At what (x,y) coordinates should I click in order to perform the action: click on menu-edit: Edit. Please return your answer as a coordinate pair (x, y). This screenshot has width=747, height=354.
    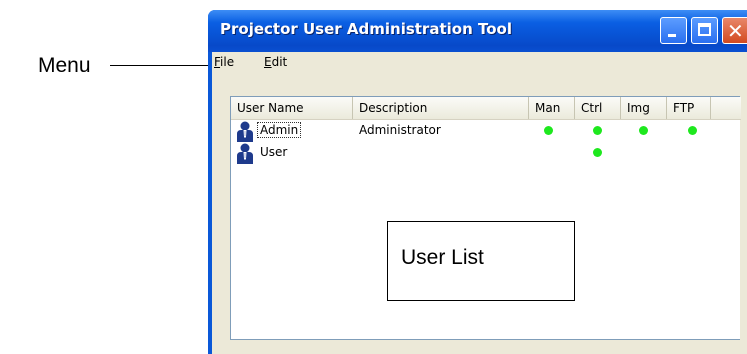
    Looking at the image, I should click on (275, 62).